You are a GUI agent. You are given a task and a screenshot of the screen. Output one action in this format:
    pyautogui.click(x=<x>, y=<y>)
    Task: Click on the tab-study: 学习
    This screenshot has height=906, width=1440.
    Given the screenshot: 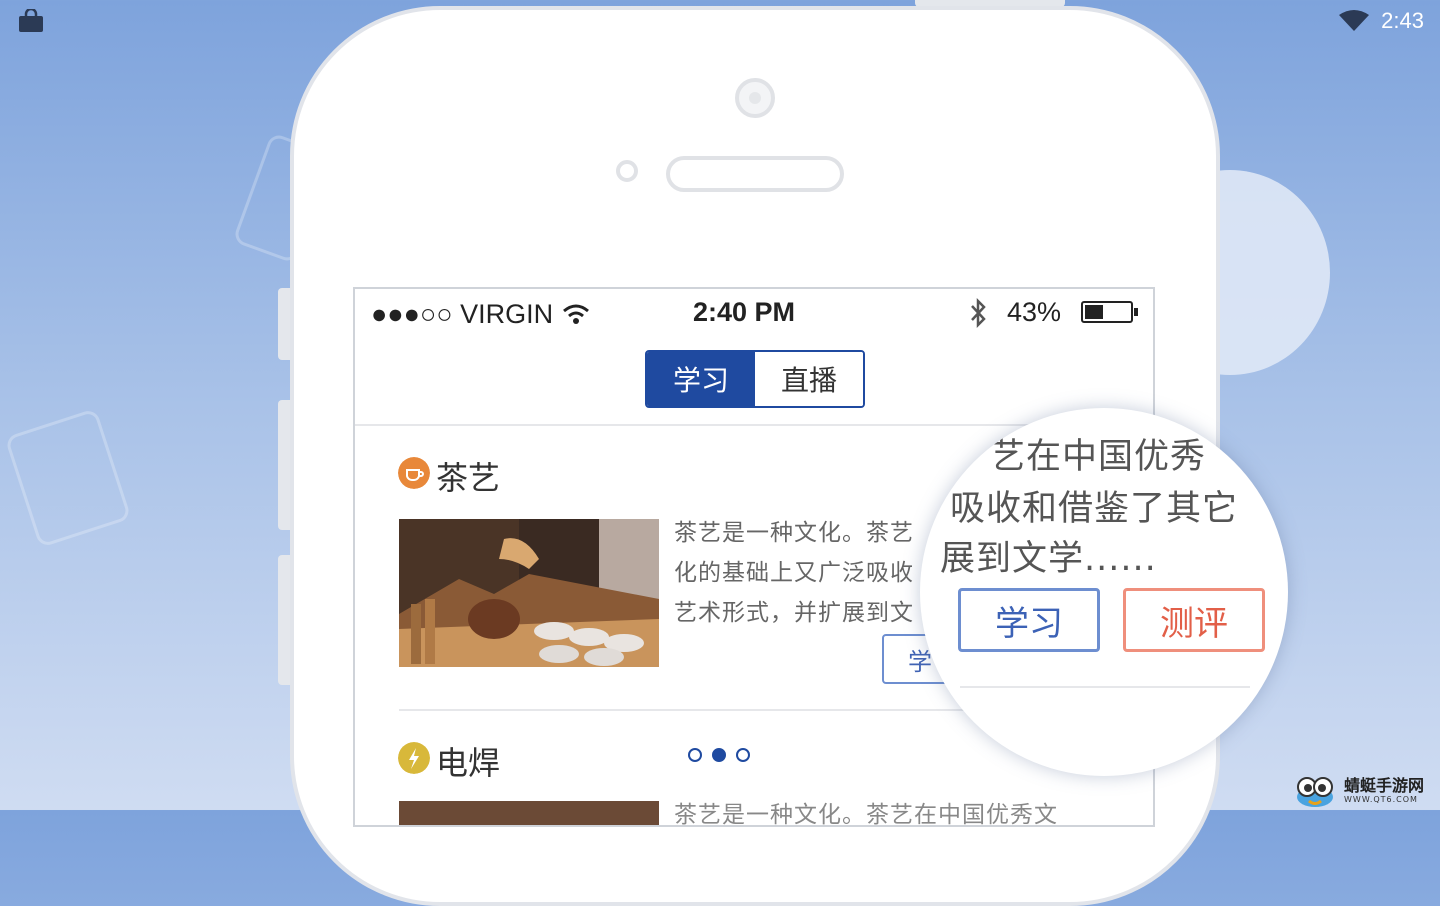 What is the action you would take?
    pyautogui.click(x=701, y=379)
    